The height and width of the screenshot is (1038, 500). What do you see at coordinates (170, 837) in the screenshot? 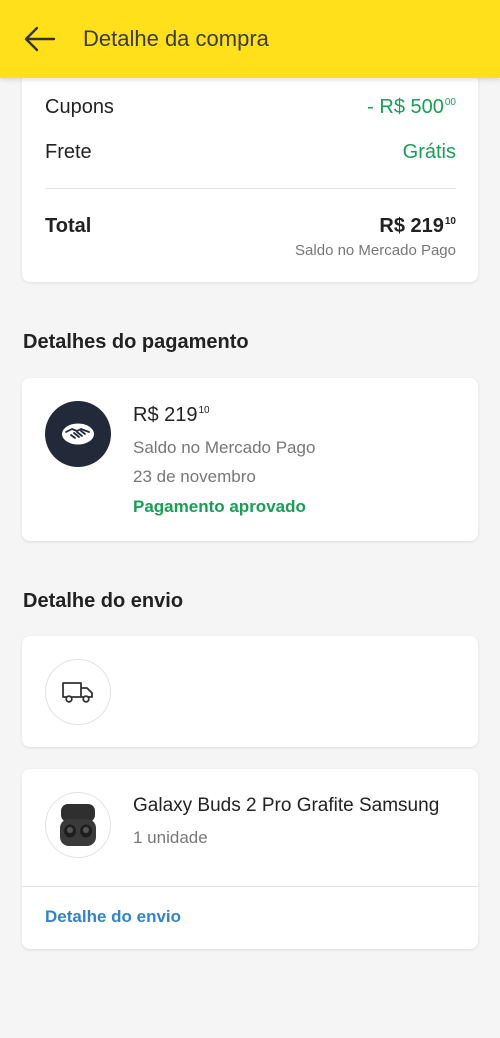
I see `product-quantity: 1 unidade` at bounding box center [170, 837].